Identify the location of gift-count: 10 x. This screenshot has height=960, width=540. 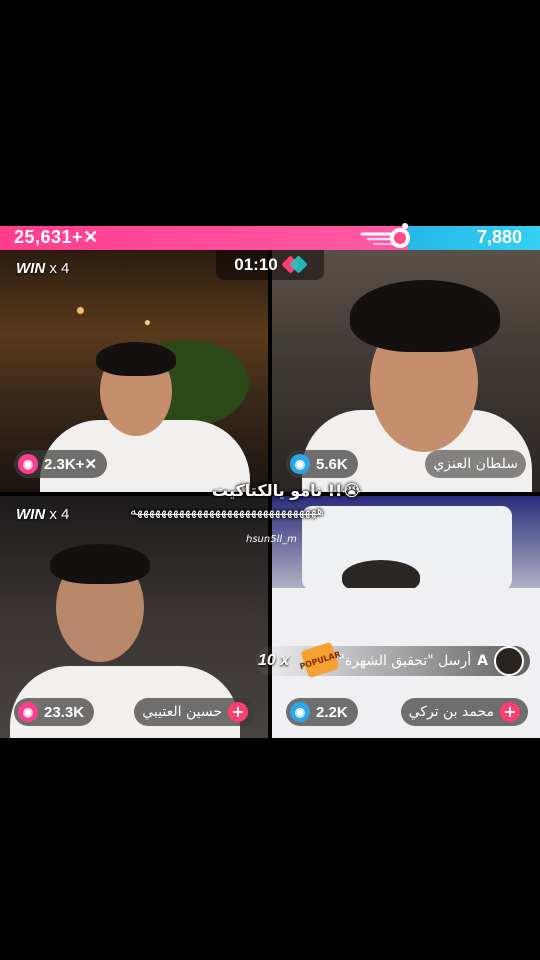
(274, 660).